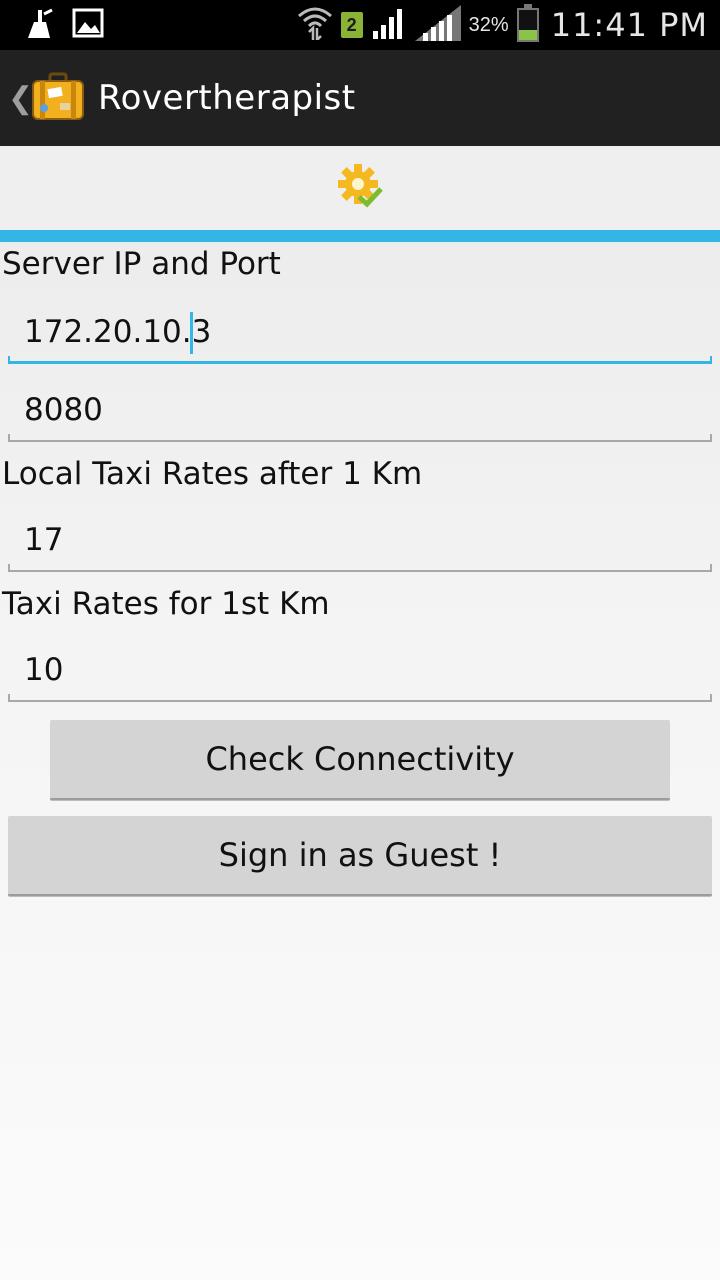 Image resolution: width=720 pixels, height=1280 pixels. I want to click on sign-in-guest-button: Sign in as Guest !, so click(360, 856).